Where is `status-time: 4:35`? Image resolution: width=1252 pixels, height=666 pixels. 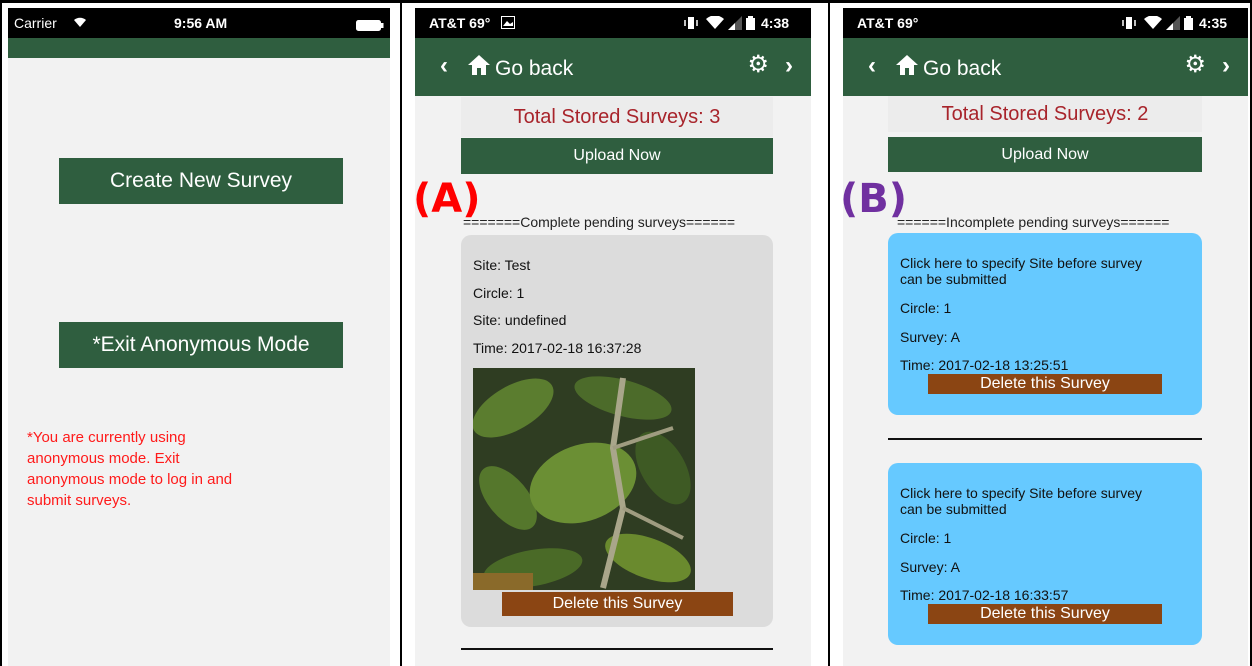 status-time: 4:35 is located at coordinates (1213, 23).